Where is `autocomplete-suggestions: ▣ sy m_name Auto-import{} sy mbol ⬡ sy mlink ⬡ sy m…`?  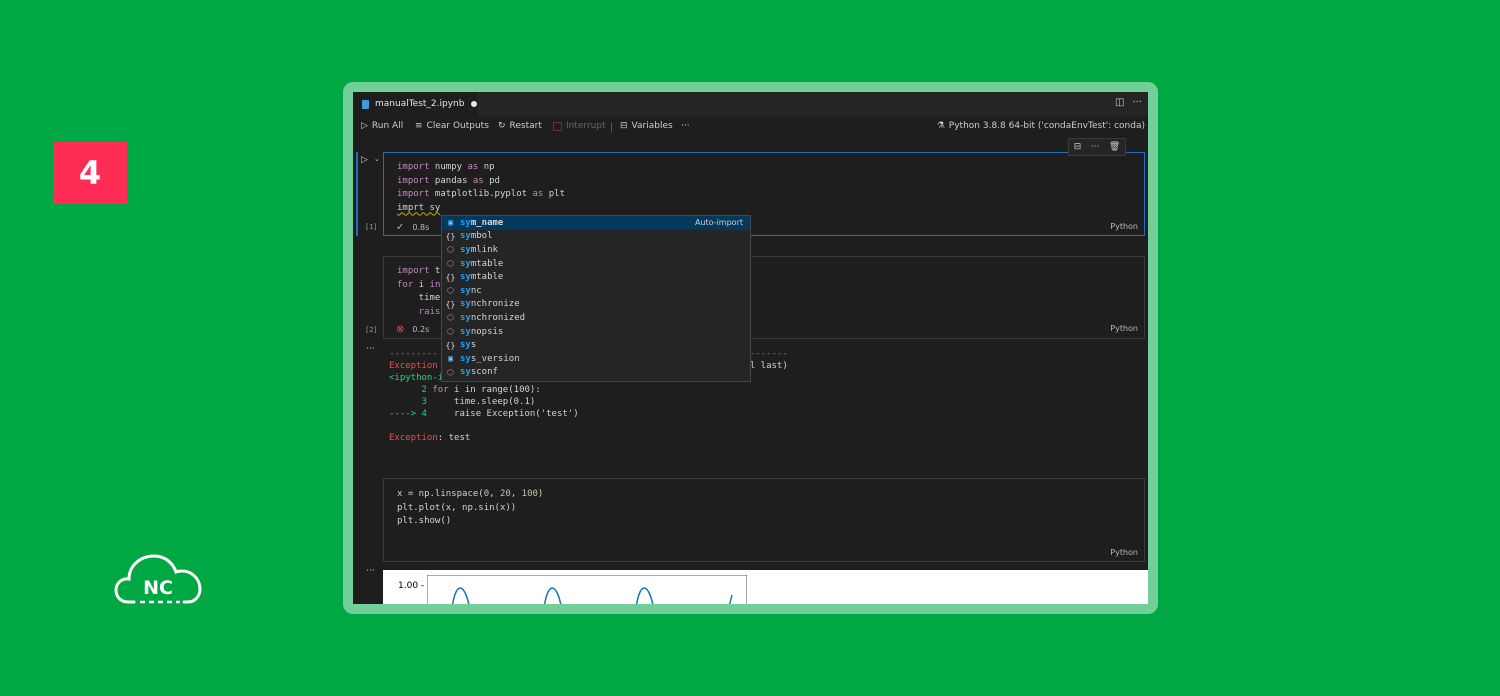
autocomplete-suggestions: ▣ sy m_name Auto-import{} sy mbol ⬡ sy mlink ⬡ sy m… is located at coordinates (596, 298).